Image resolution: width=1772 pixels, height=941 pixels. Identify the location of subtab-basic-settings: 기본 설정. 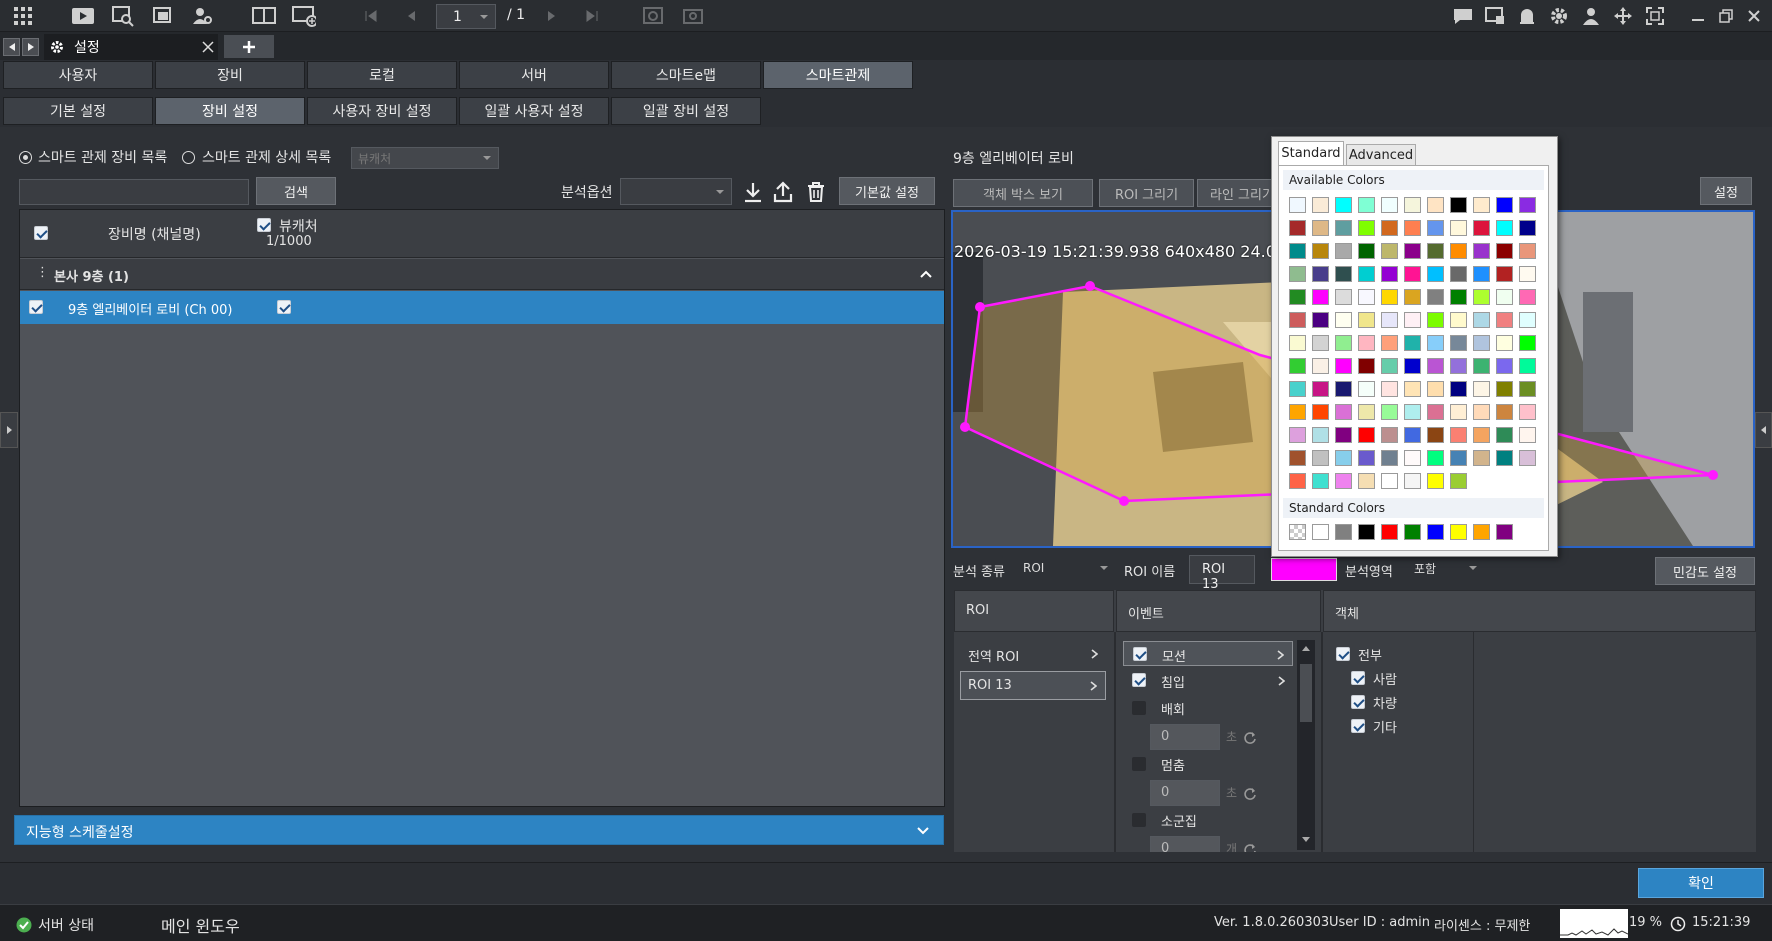
(78, 111).